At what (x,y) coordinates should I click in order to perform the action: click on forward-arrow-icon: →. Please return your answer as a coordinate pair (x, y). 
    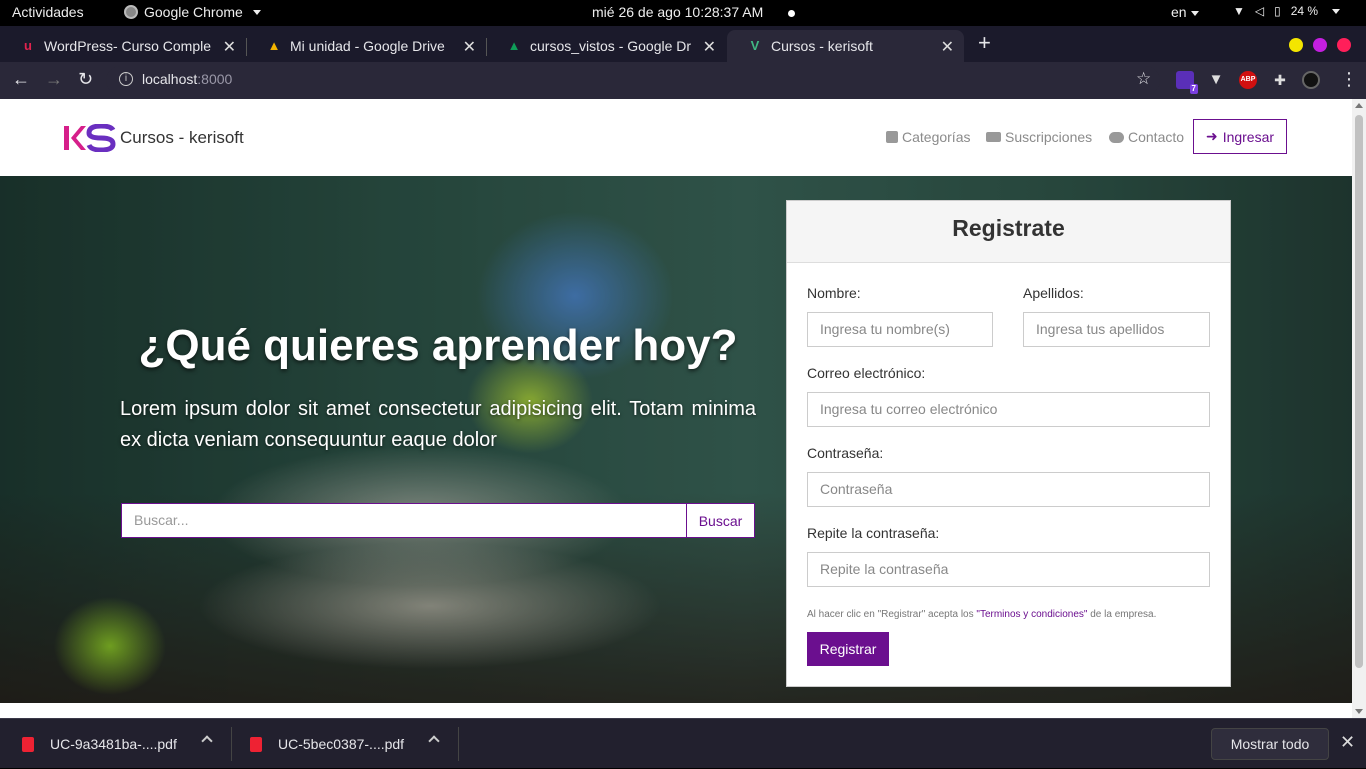
    Looking at the image, I should click on (54, 79).